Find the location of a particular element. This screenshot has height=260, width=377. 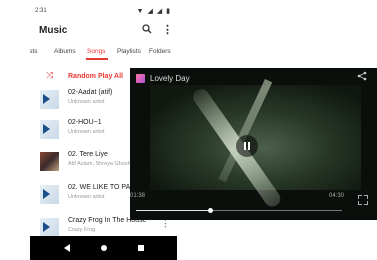

signal-wifi-battery-icon: ▼ ◢ ◢ ▮ is located at coordinates (153, 11).